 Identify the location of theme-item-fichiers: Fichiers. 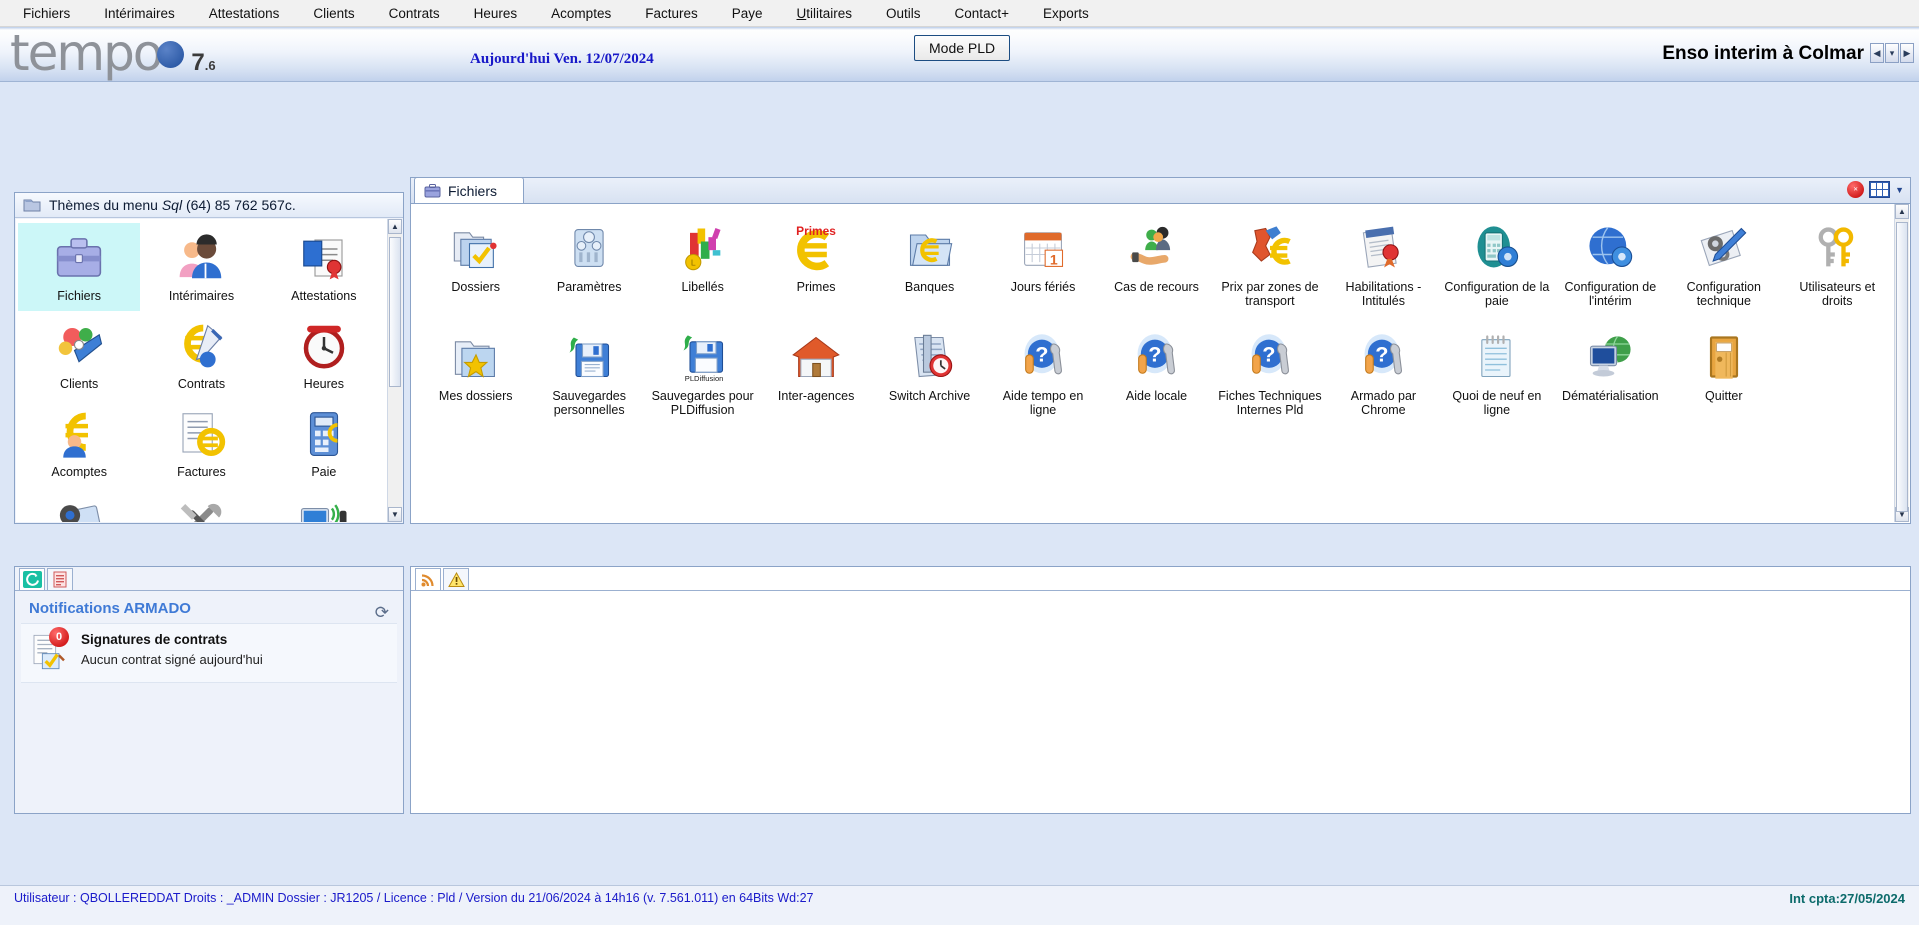
(79, 267).